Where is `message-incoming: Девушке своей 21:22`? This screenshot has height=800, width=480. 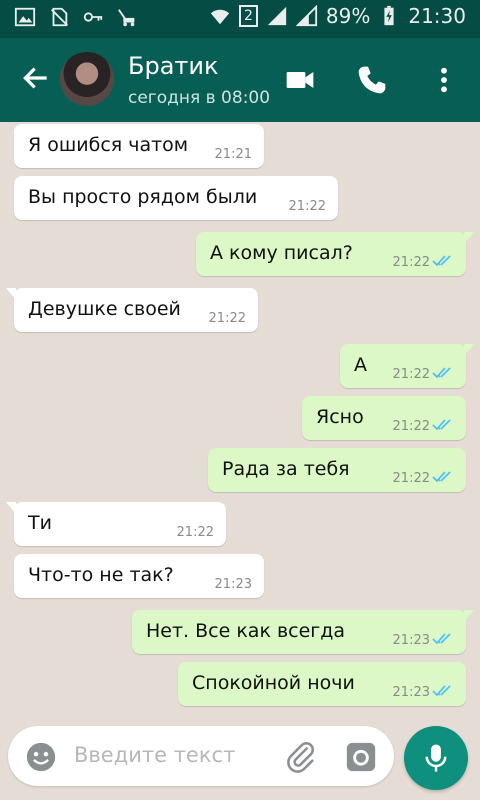 message-incoming: Девушке своей 21:22 is located at coordinates (132, 310).